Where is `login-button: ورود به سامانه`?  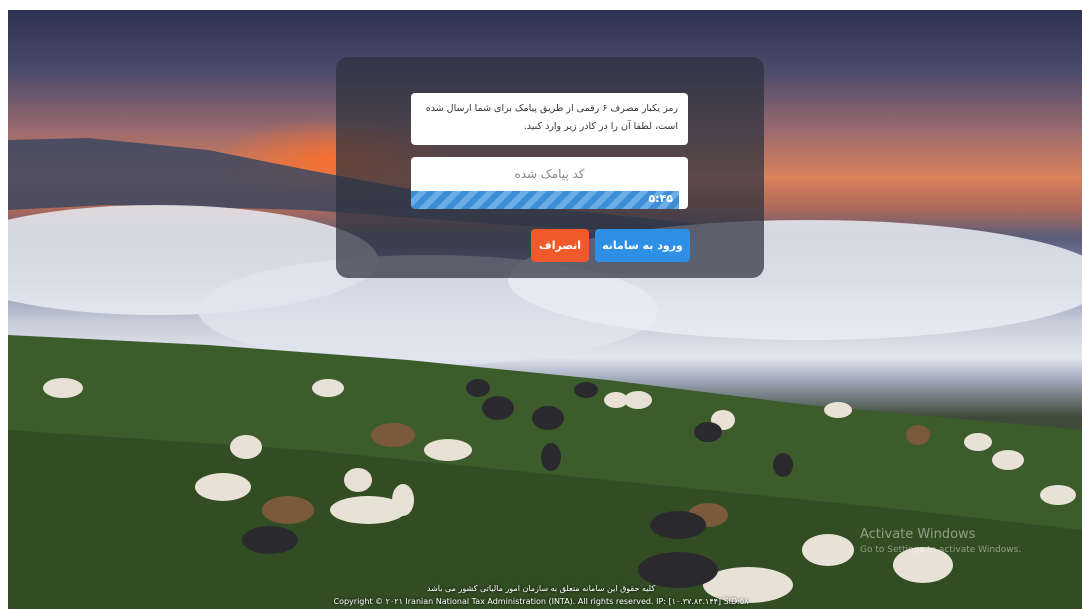
login-button: ورود به سامانه is located at coordinates (642, 245).